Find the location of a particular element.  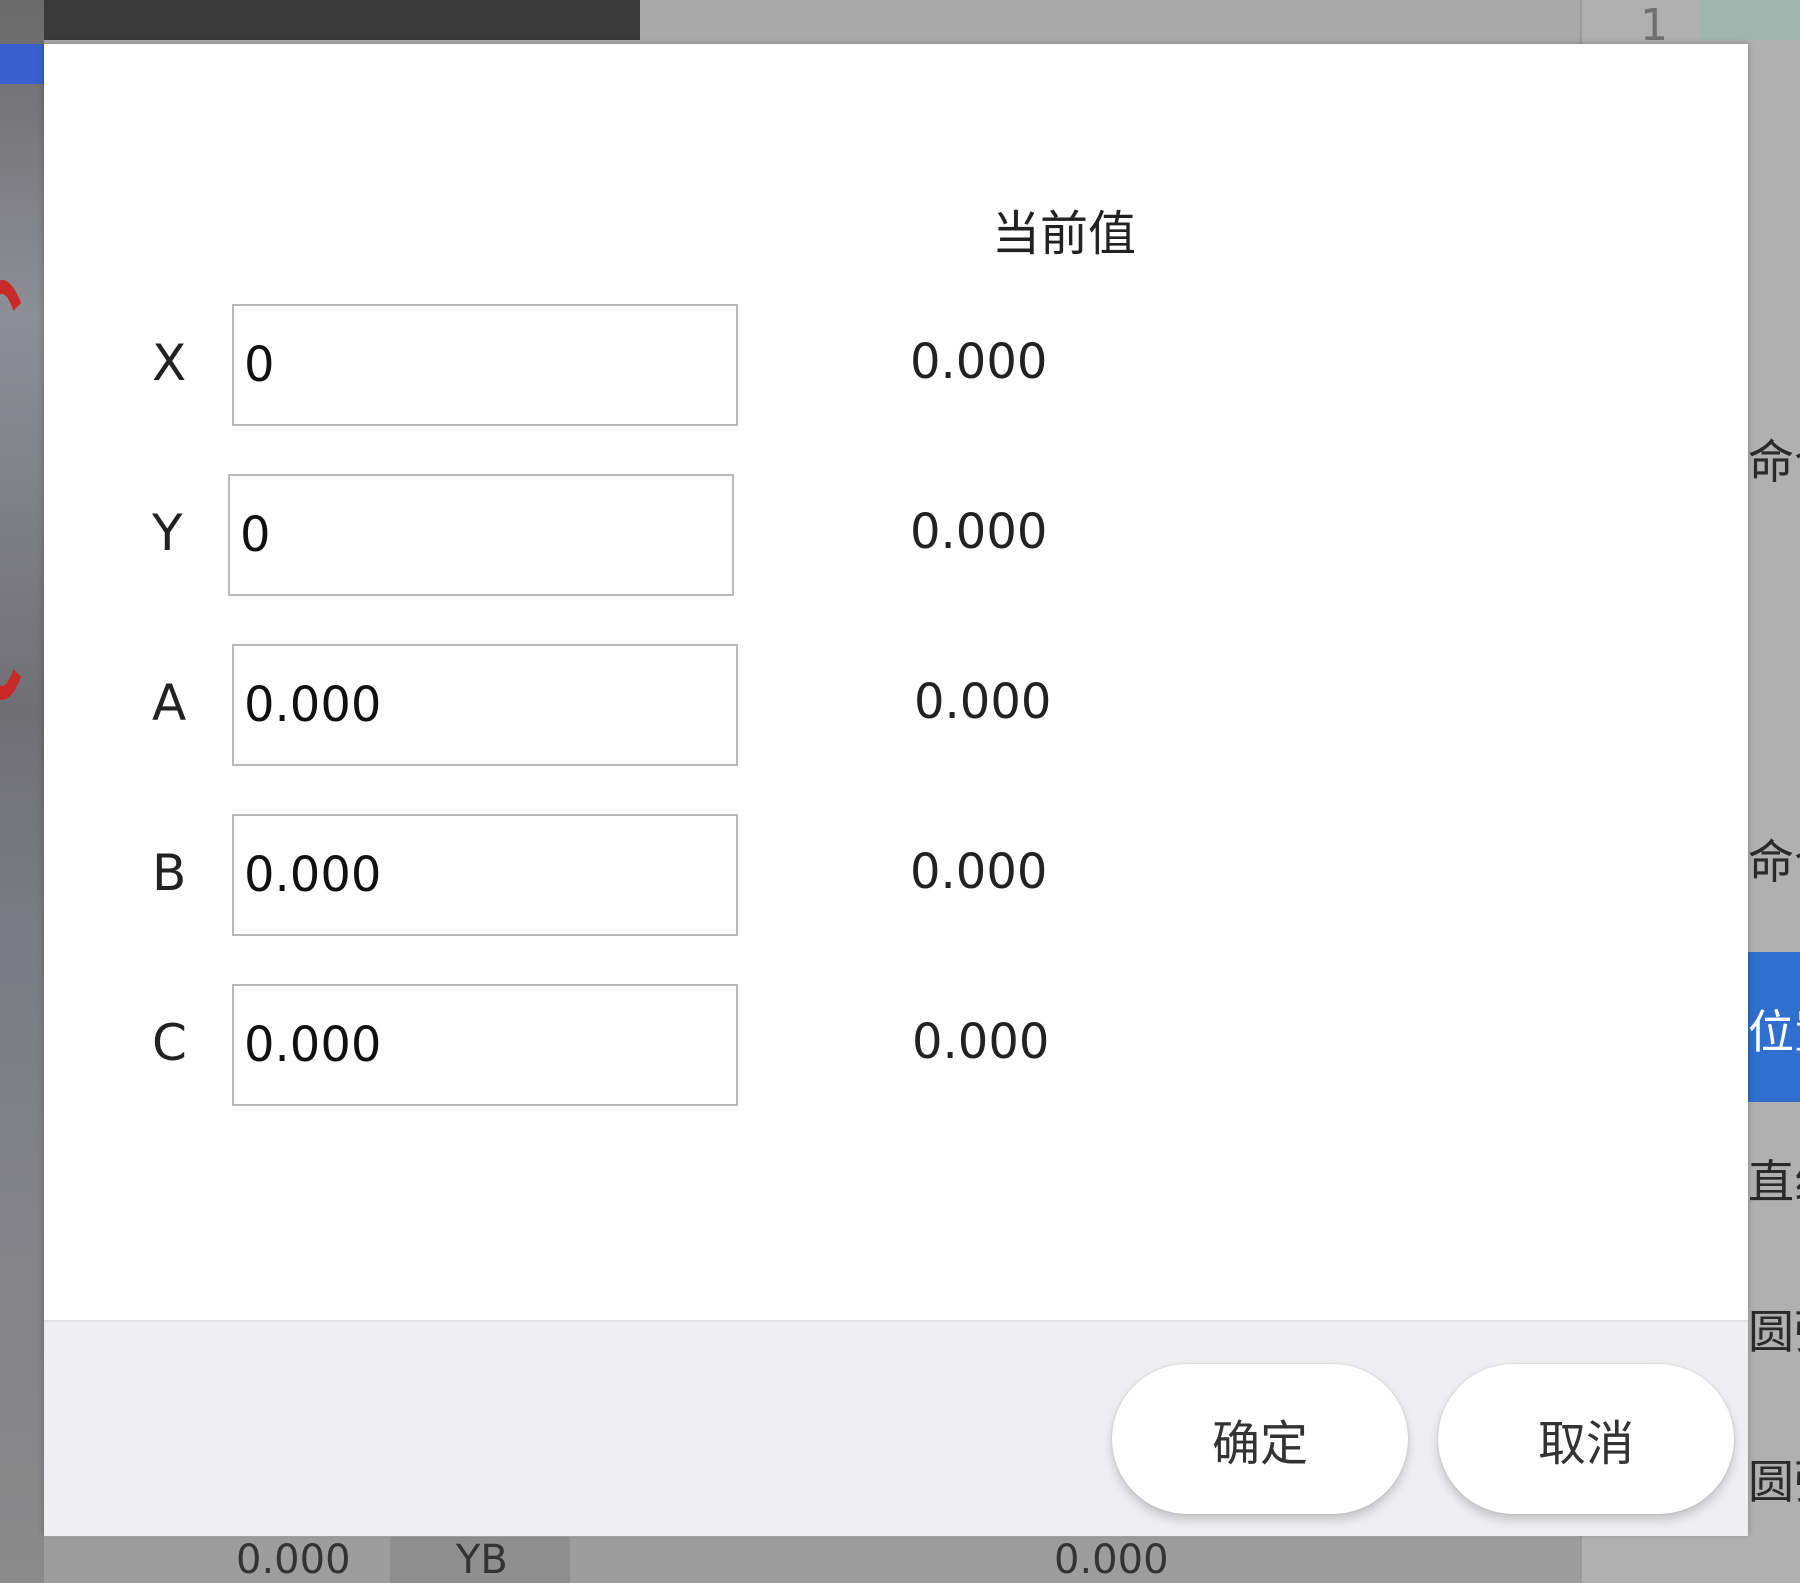

background-3d-view is located at coordinates (22, 791).